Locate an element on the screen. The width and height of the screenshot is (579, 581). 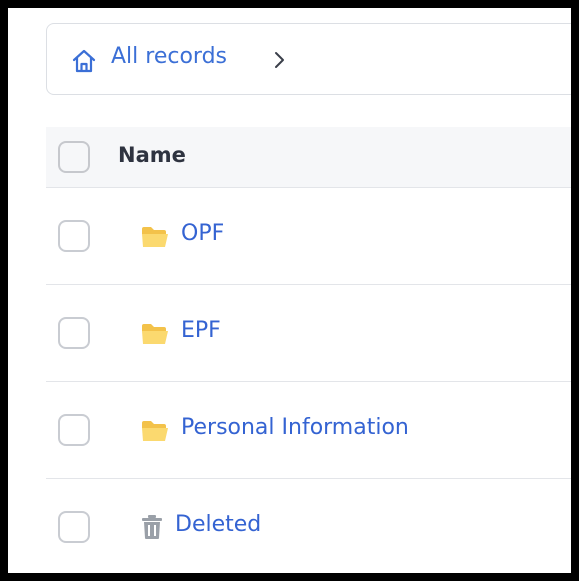
select-all-checkbox is located at coordinates (74, 157).